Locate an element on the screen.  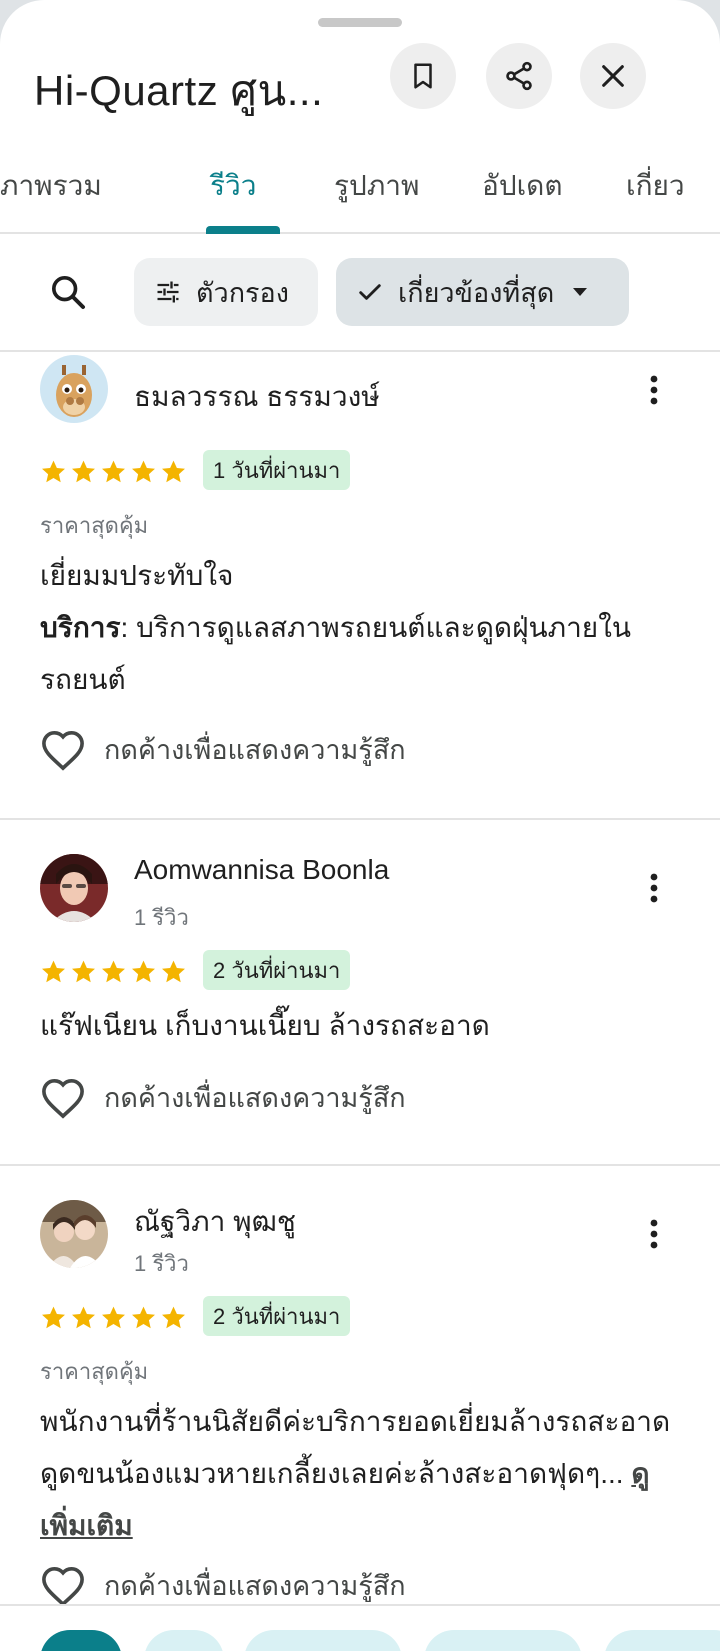
service-label: บริการ is located at coordinates (80, 627).